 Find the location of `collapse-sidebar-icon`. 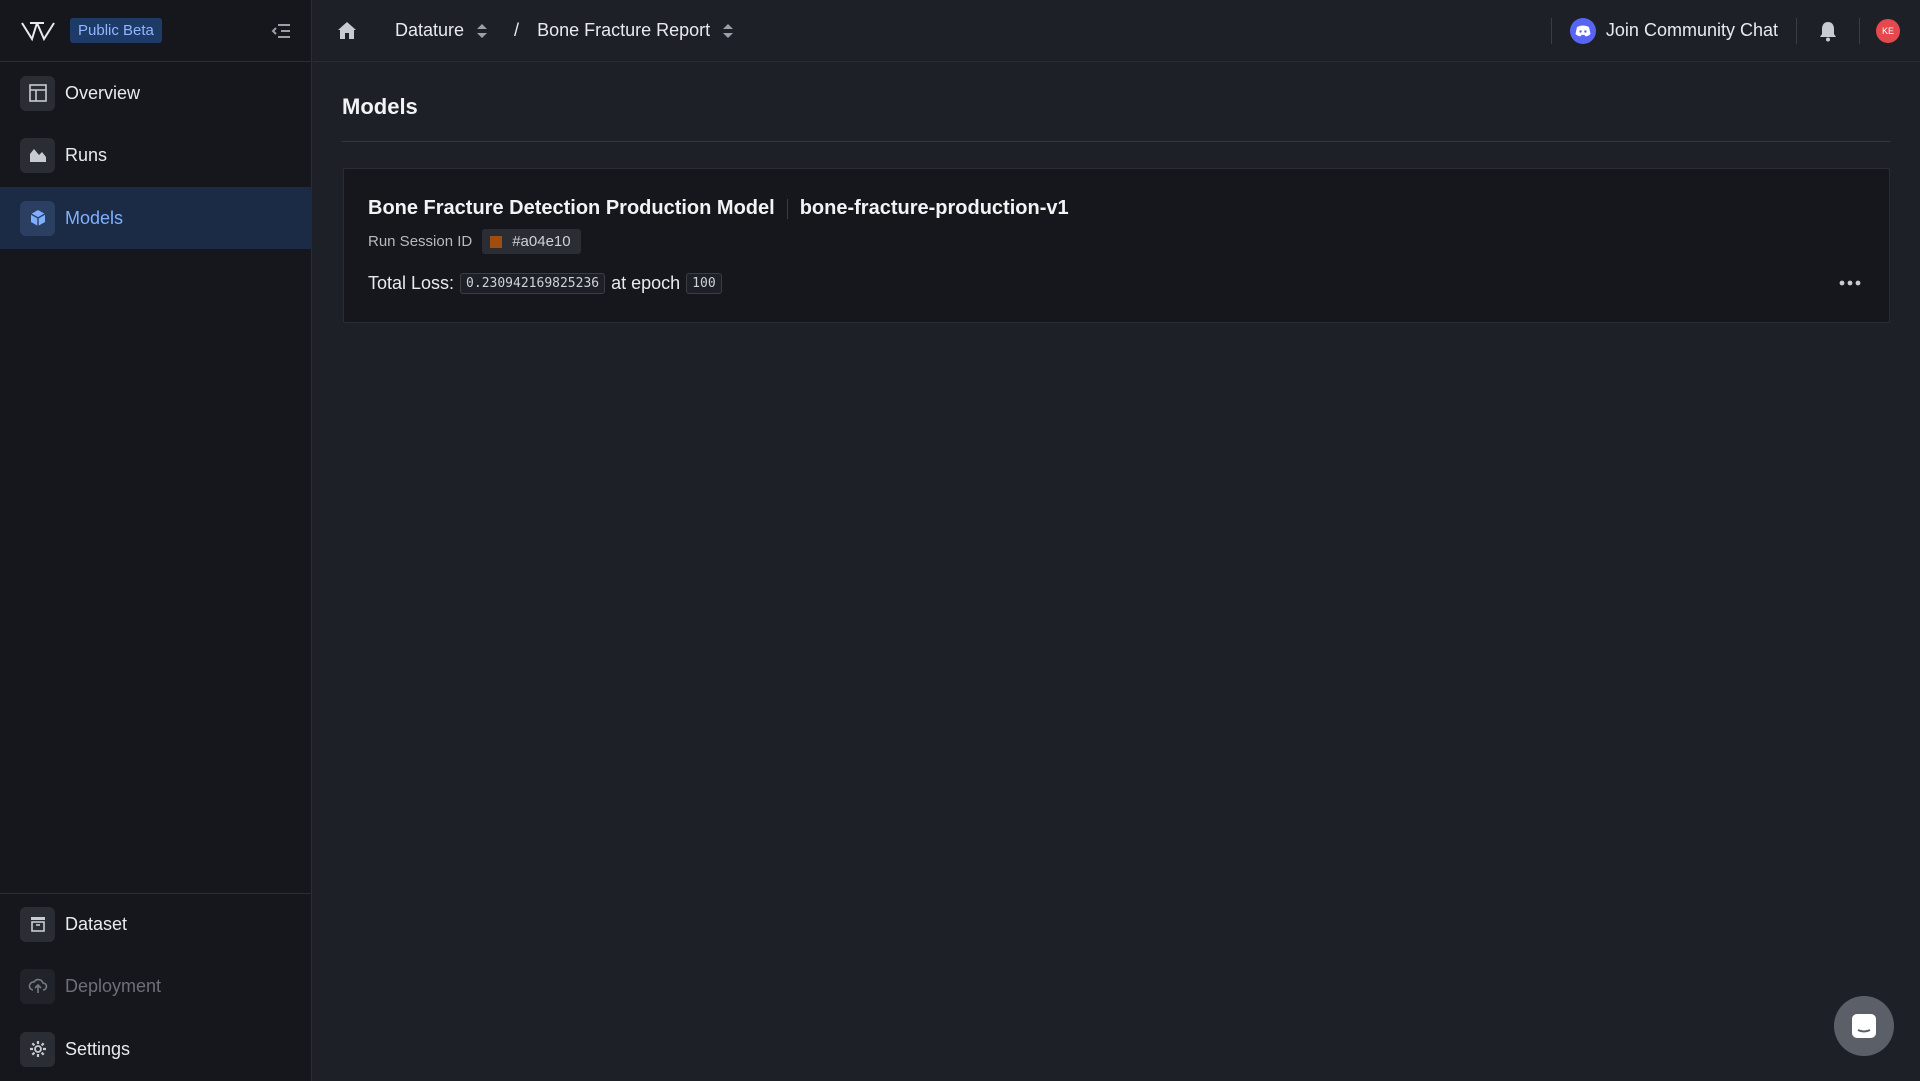

collapse-sidebar-icon is located at coordinates (281, 31).